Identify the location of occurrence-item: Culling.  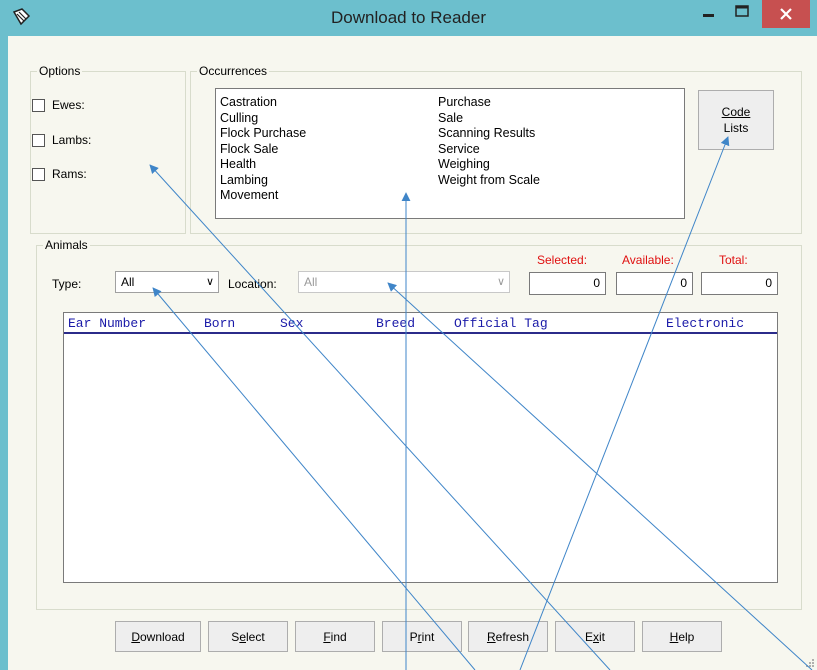
(263, 119).